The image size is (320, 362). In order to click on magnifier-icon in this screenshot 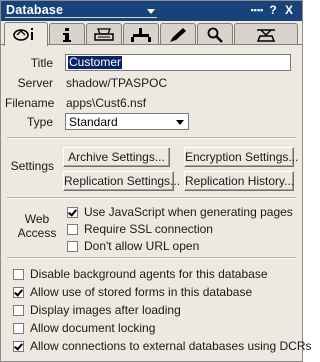, I will do `click(215, 35)`.